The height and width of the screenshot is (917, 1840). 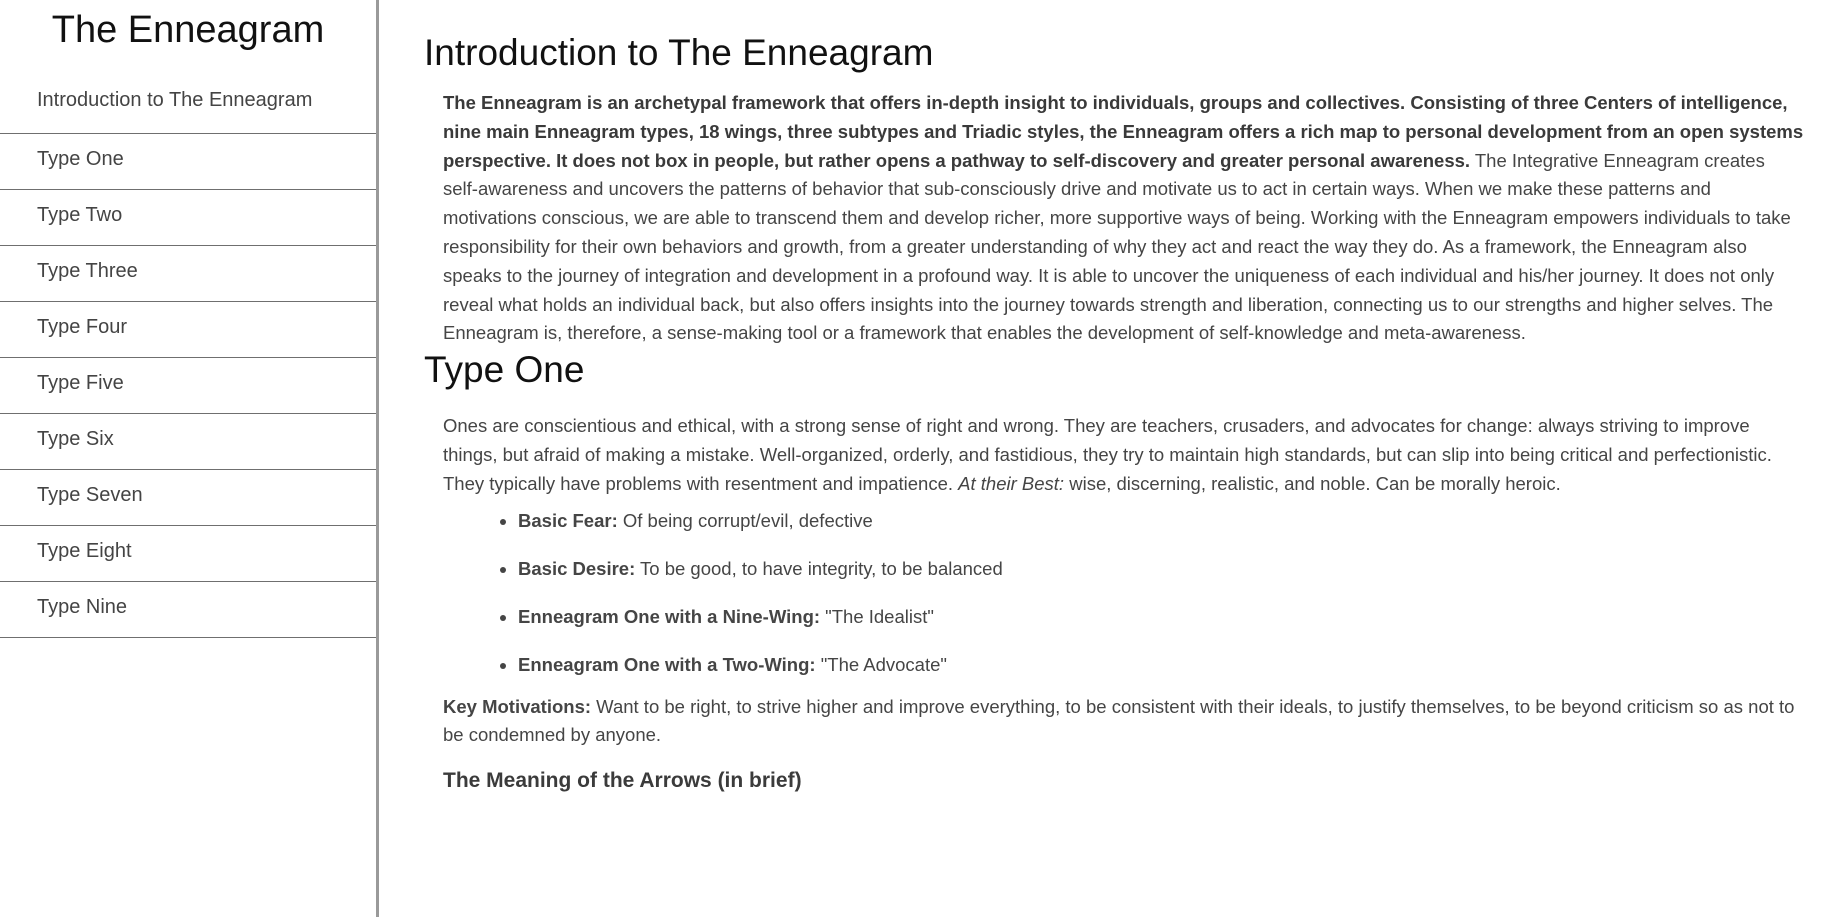 I want to click on at-their-best-label: At their Best:, so click(x=1011, y=483).